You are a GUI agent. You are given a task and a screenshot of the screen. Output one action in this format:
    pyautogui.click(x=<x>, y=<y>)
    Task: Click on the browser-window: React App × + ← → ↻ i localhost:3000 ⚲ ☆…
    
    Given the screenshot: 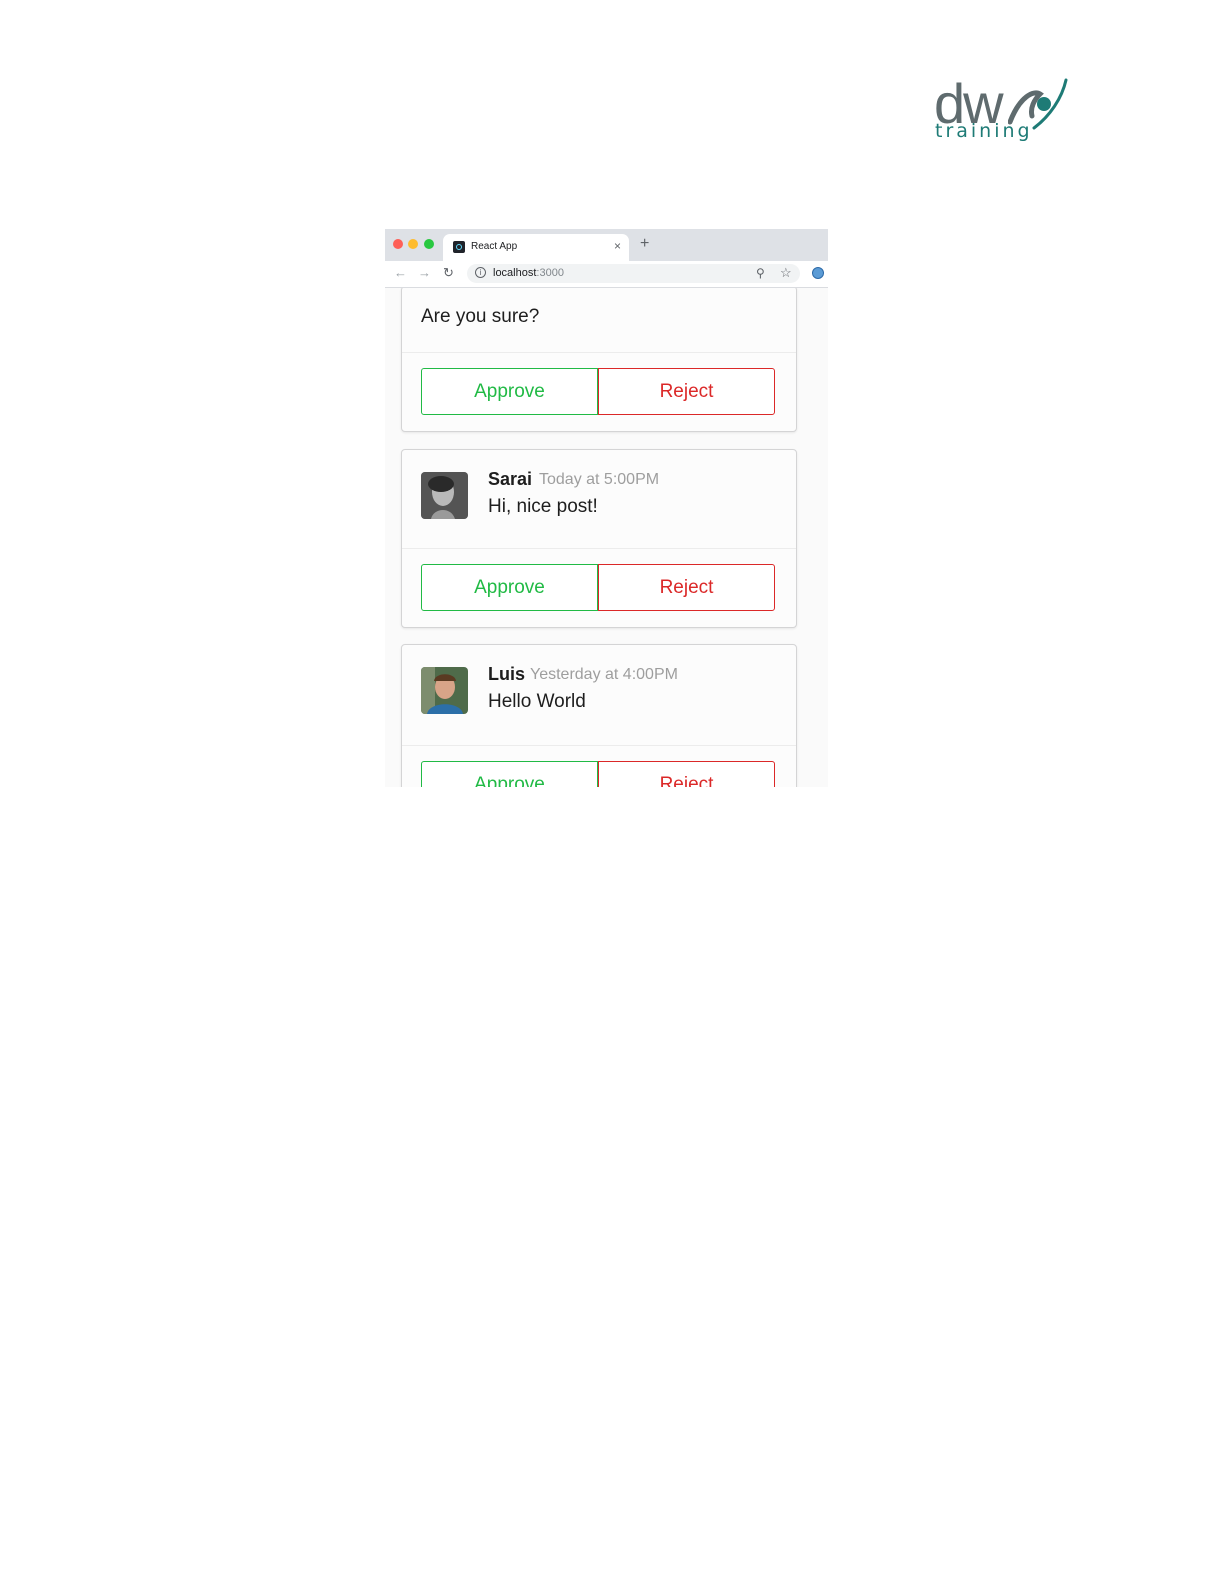 What is the action you would take?
    pyautogui.click(x=606, y=508)
    